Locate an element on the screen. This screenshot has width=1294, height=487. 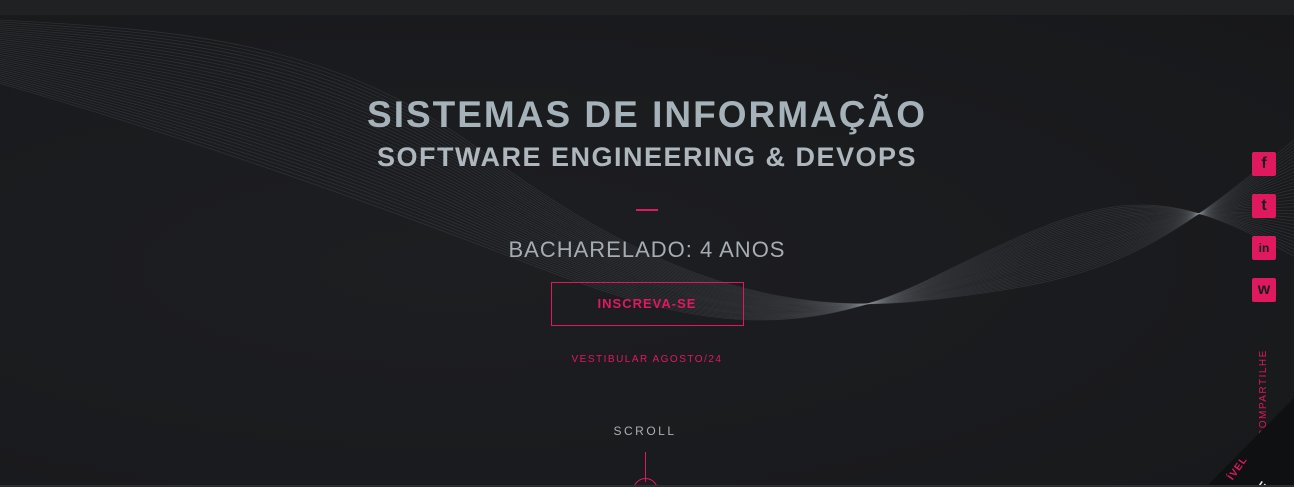
degree-duration: BACHARELADO: 4 ANOS is located at coordinates (647, 249).